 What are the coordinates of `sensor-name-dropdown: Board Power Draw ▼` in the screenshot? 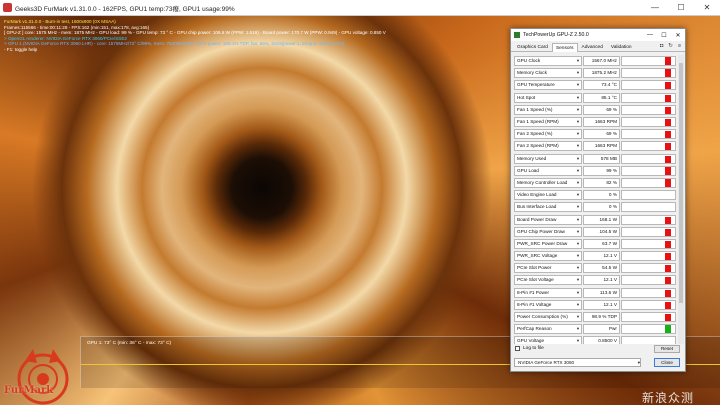 It's located at (548, 219).